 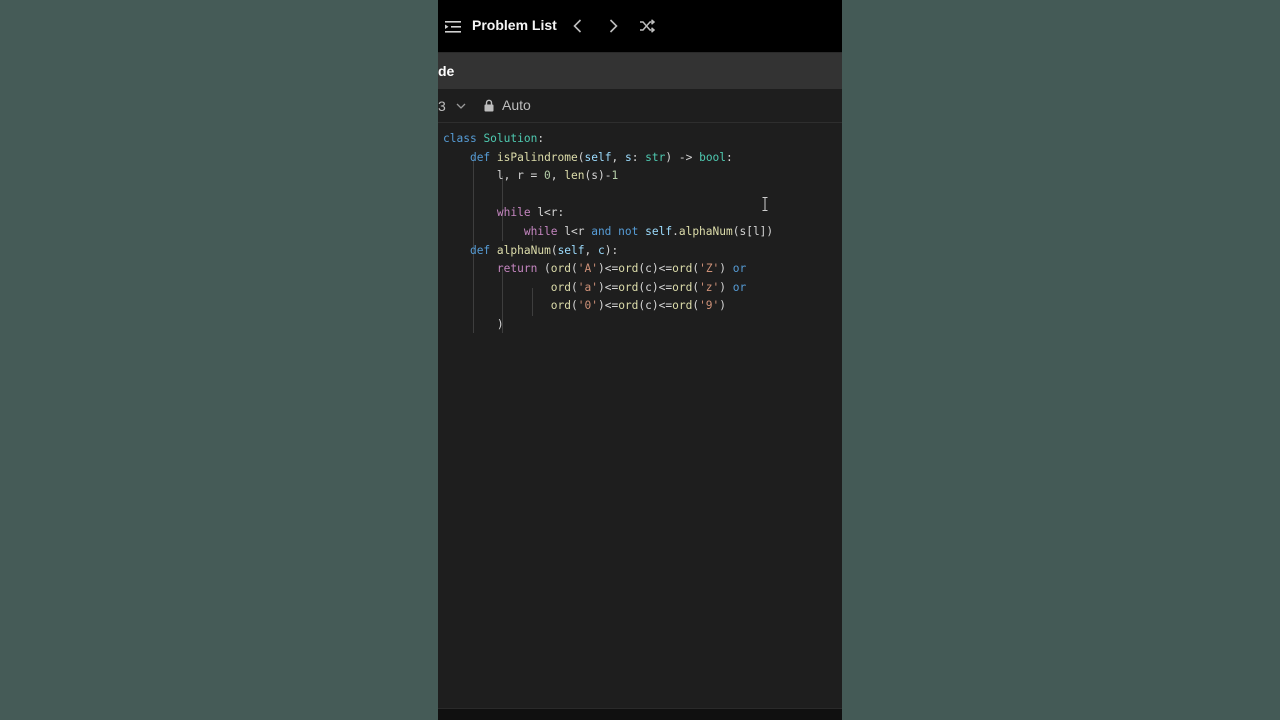 I want to click on code-line: def isPalindrome(self, s: str) -> bool:, so click(x=588, y=158).